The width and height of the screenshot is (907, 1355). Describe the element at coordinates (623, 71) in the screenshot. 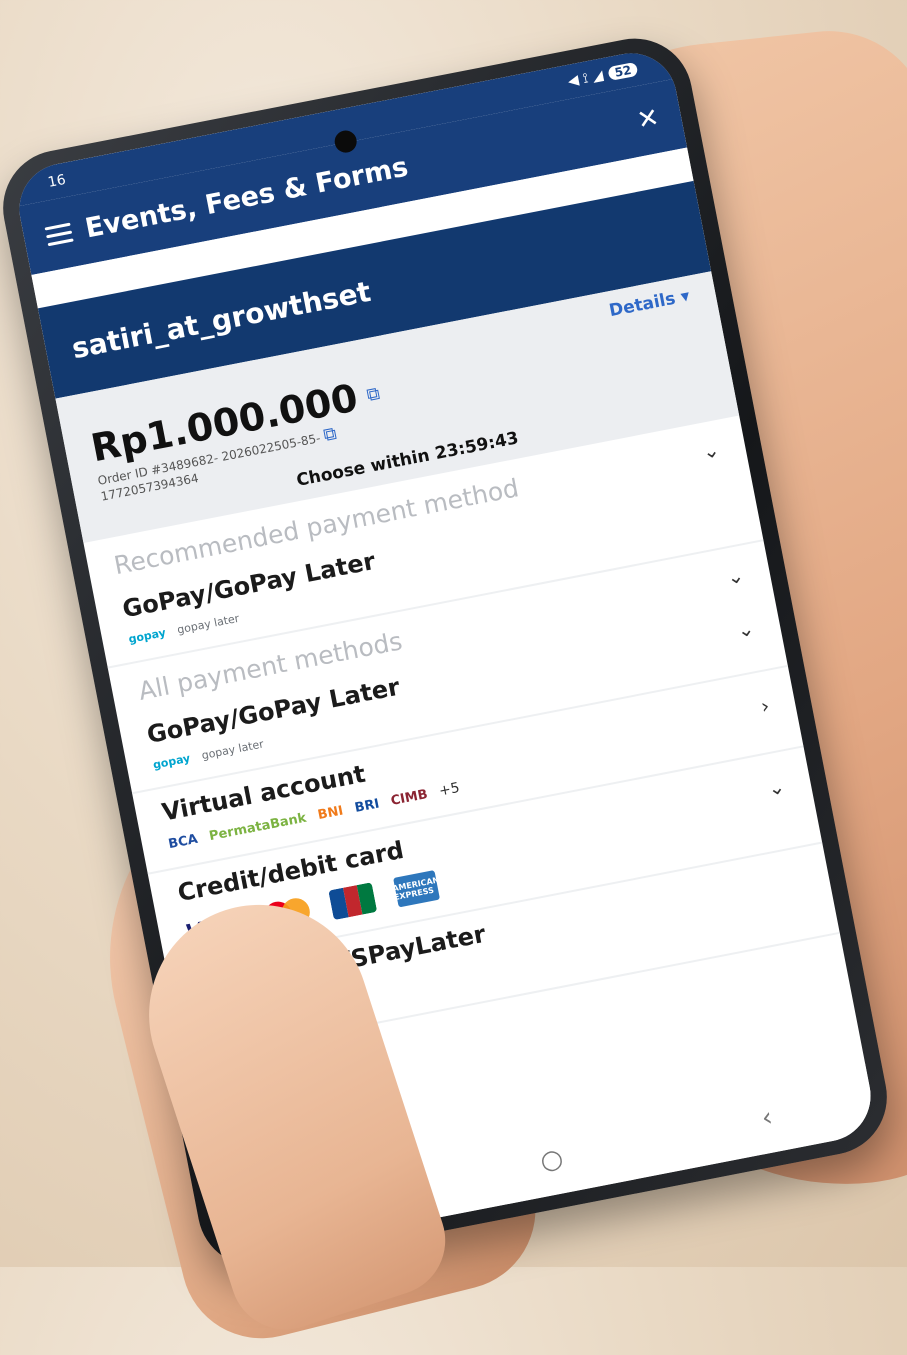

I see `battery-badge: 52` at that location.